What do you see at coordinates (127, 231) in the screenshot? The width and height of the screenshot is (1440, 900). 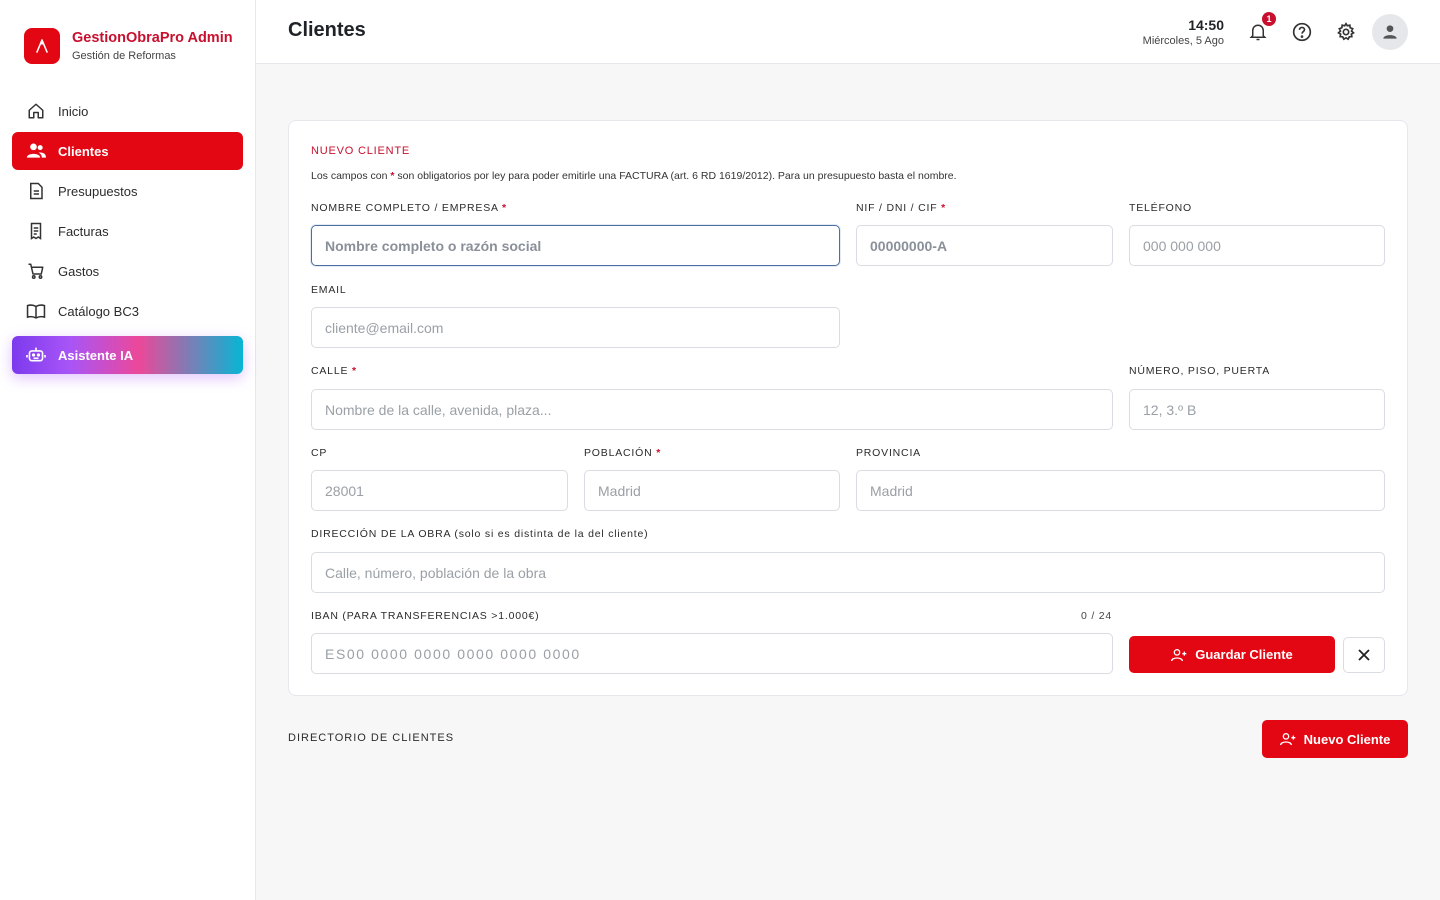 I see `sidebar-item-facturas: Facturas` at bounding box center [127, 231].